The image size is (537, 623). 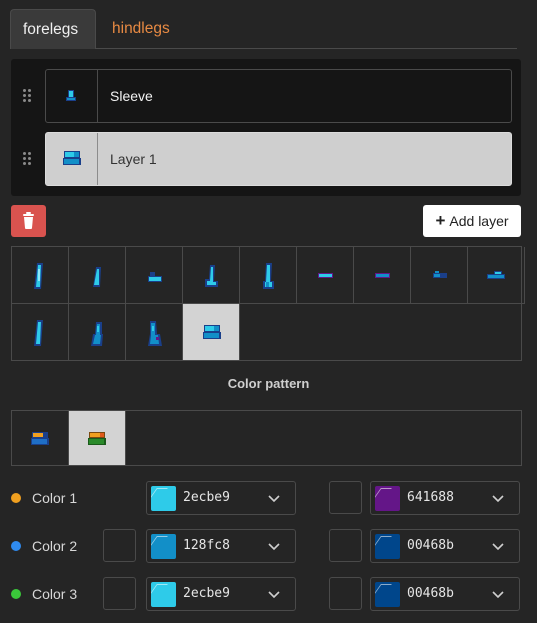 I want to click on delete-layer-button, so click(x=28, y=221).